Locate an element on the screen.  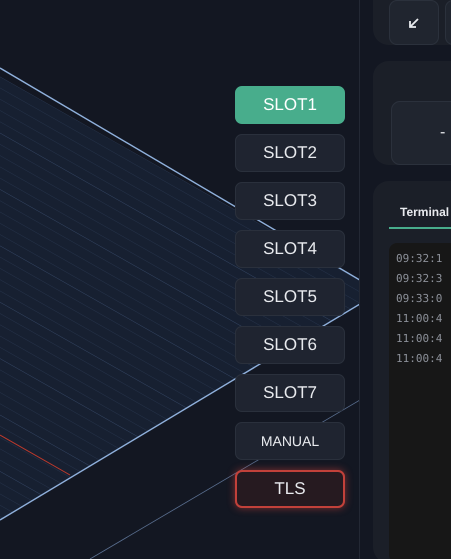
slot-button: SLOT4 is located at coordinates (290, 249).